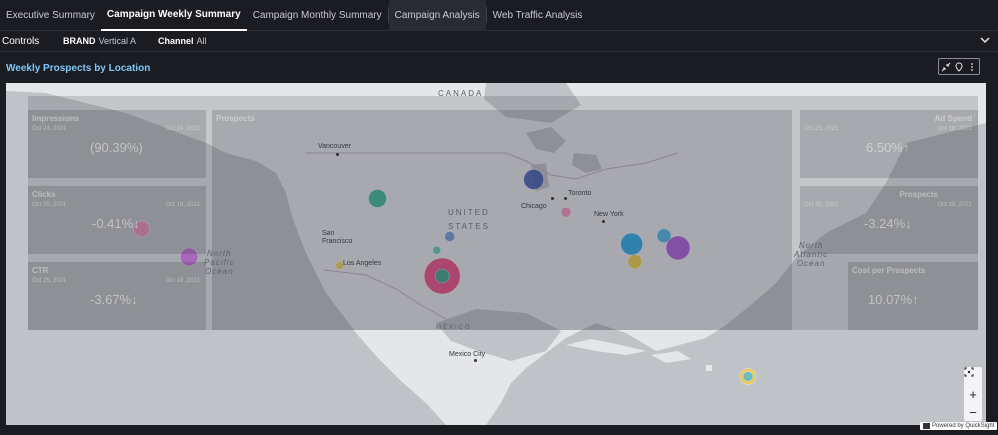 This screenshot has width=998, height=435. I want to click on country-label-mexico: MÉXICO, so click(454, 328).